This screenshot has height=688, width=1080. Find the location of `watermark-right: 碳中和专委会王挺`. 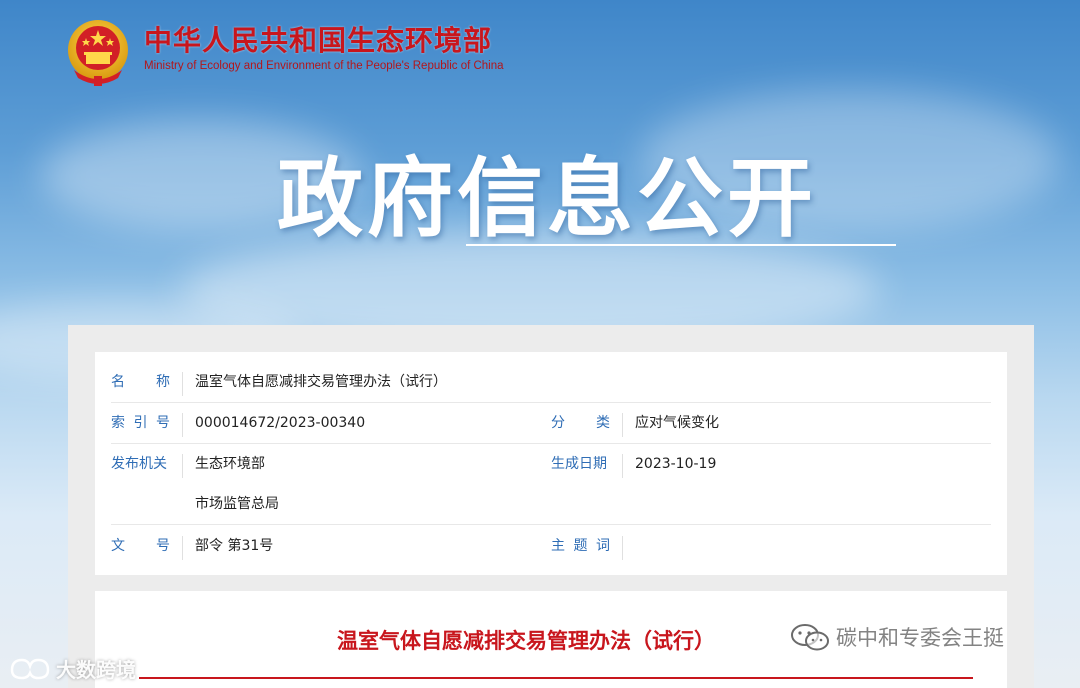

watermark-right: 碳中和专委会王挺 is located at coordinates (897, 637).